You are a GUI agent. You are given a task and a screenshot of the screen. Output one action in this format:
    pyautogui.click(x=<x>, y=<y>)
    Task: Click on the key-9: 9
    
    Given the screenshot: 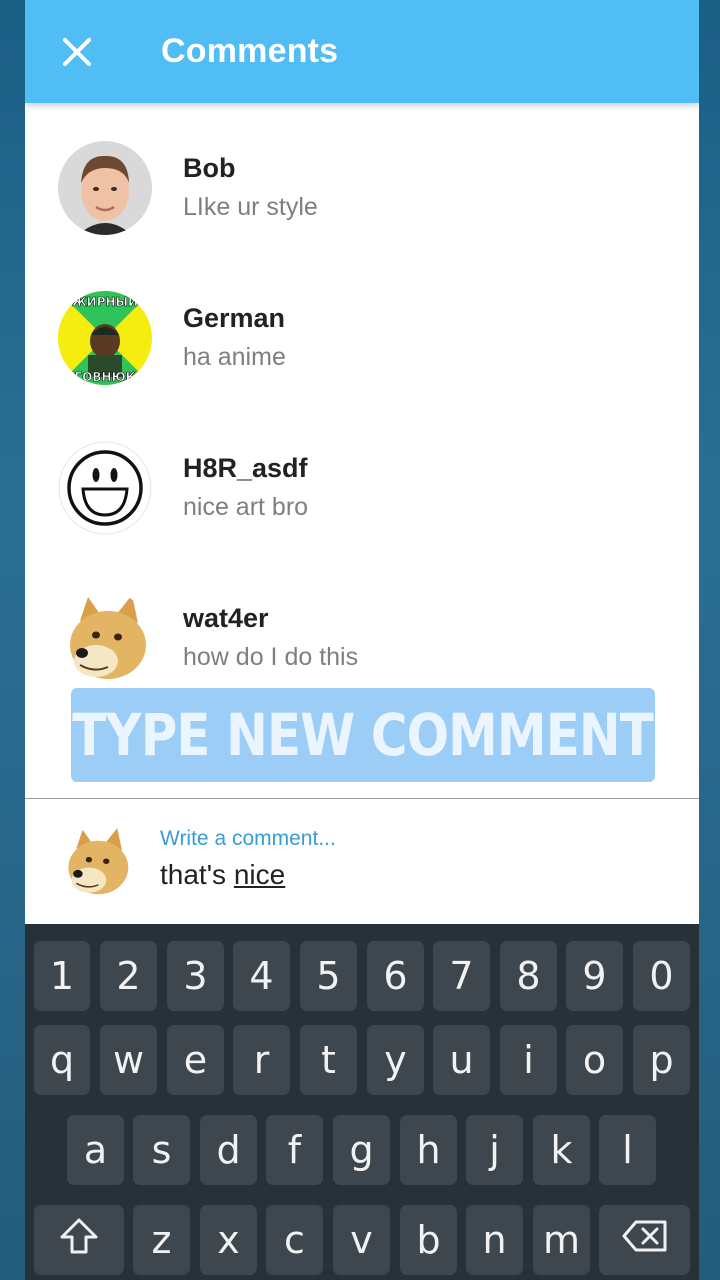 What is the action you would take?
    pyautogui.click(x=594, y=976)
    